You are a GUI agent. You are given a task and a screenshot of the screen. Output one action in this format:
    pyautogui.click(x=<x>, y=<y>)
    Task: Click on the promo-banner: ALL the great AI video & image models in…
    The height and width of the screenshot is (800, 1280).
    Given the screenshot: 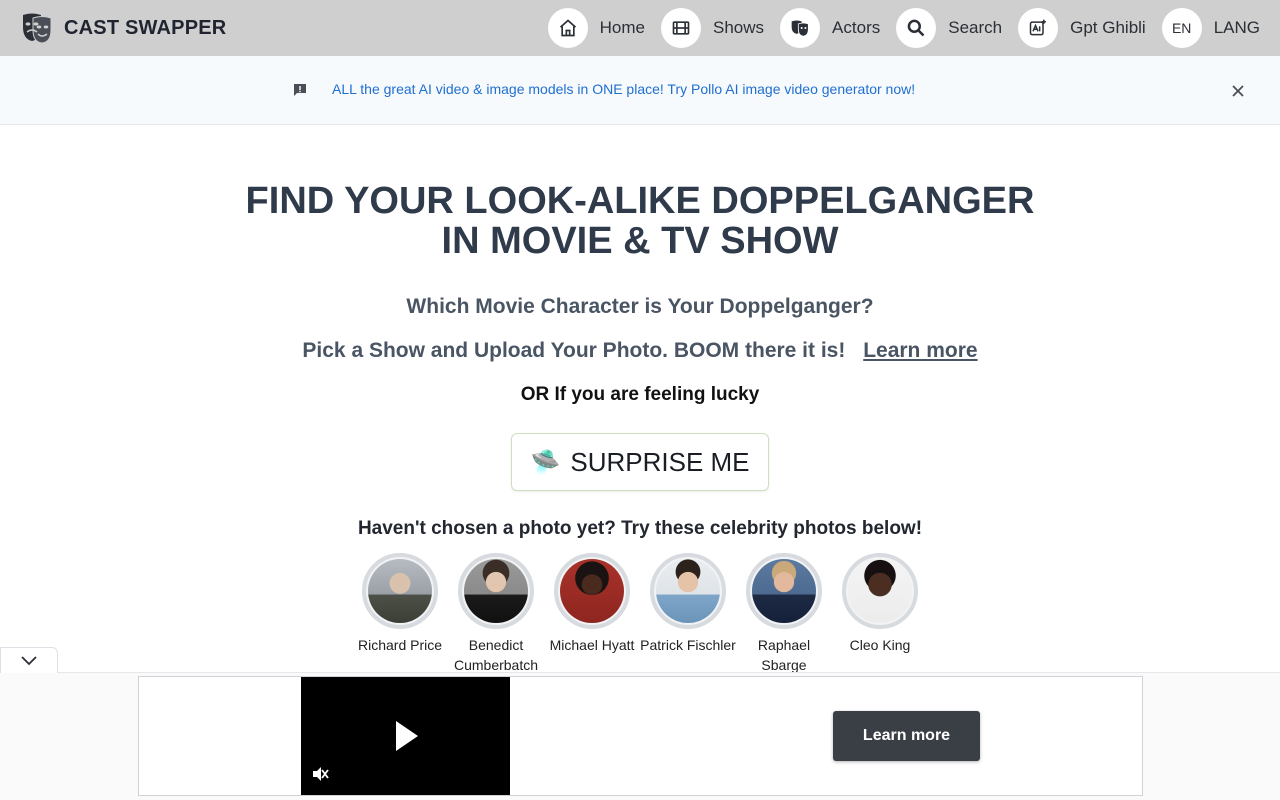 What is the action you would take?
    pyautogui.click(x=640, y=90)
    